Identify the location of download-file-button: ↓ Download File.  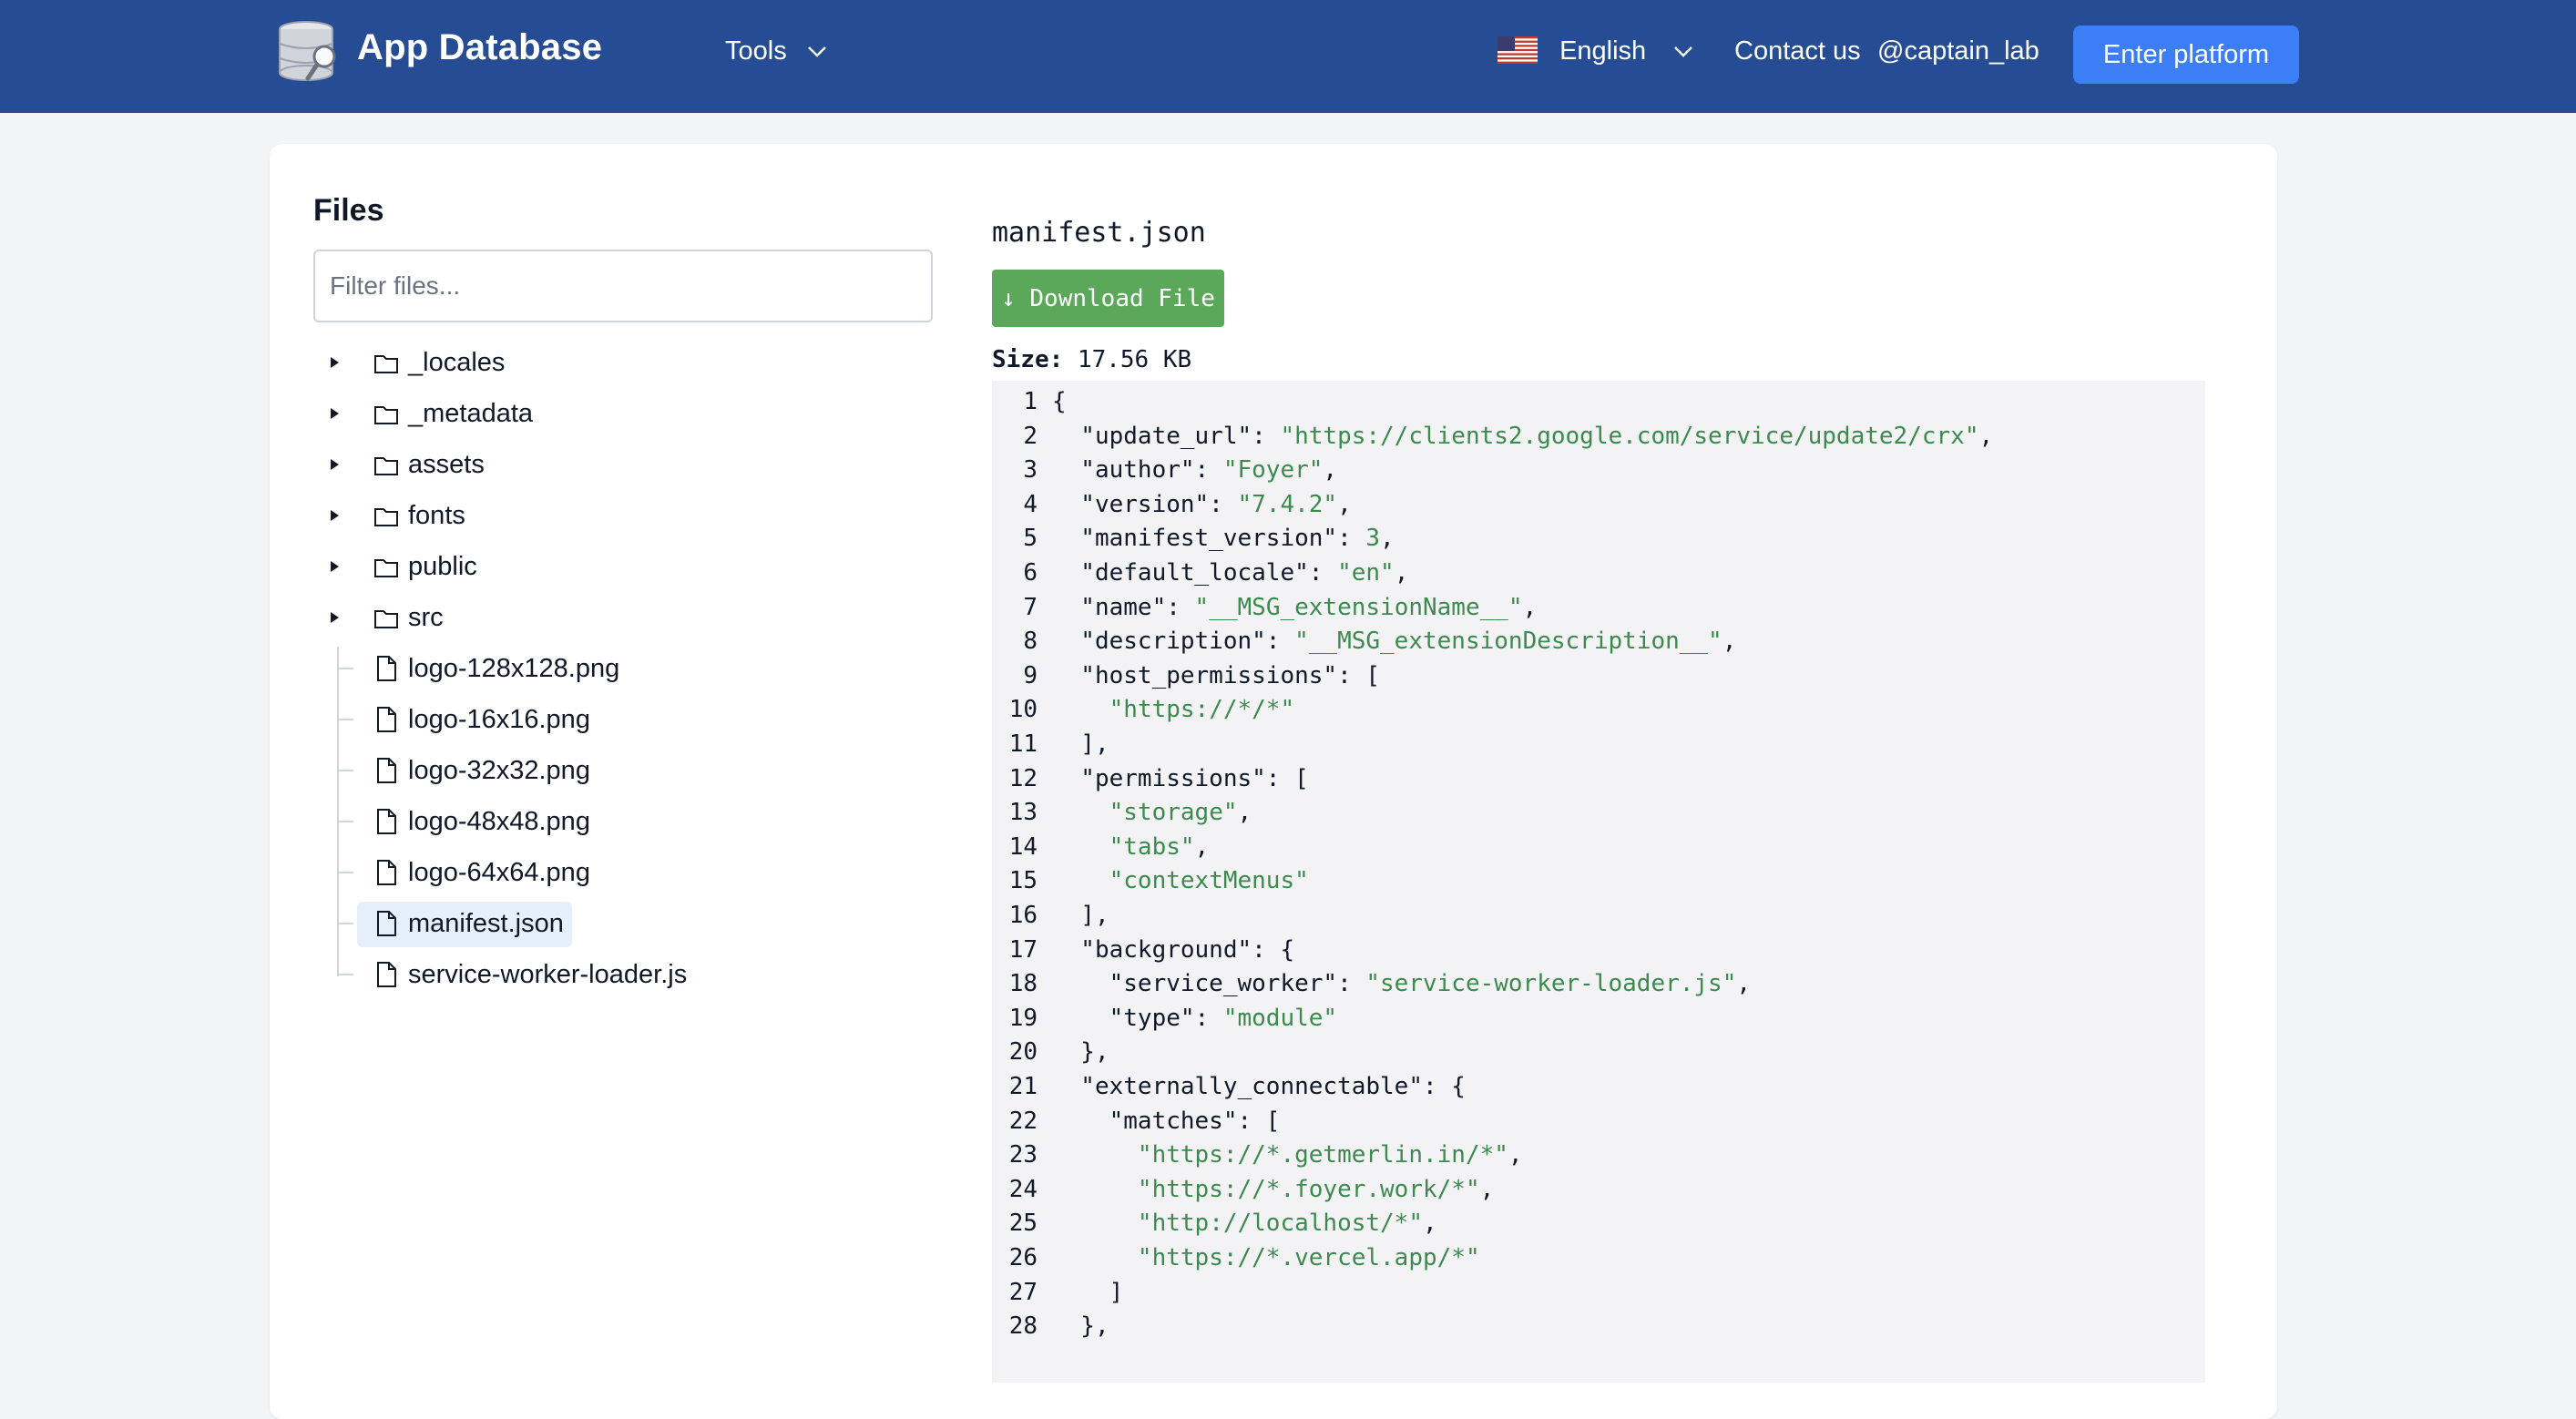
(1108, 299).